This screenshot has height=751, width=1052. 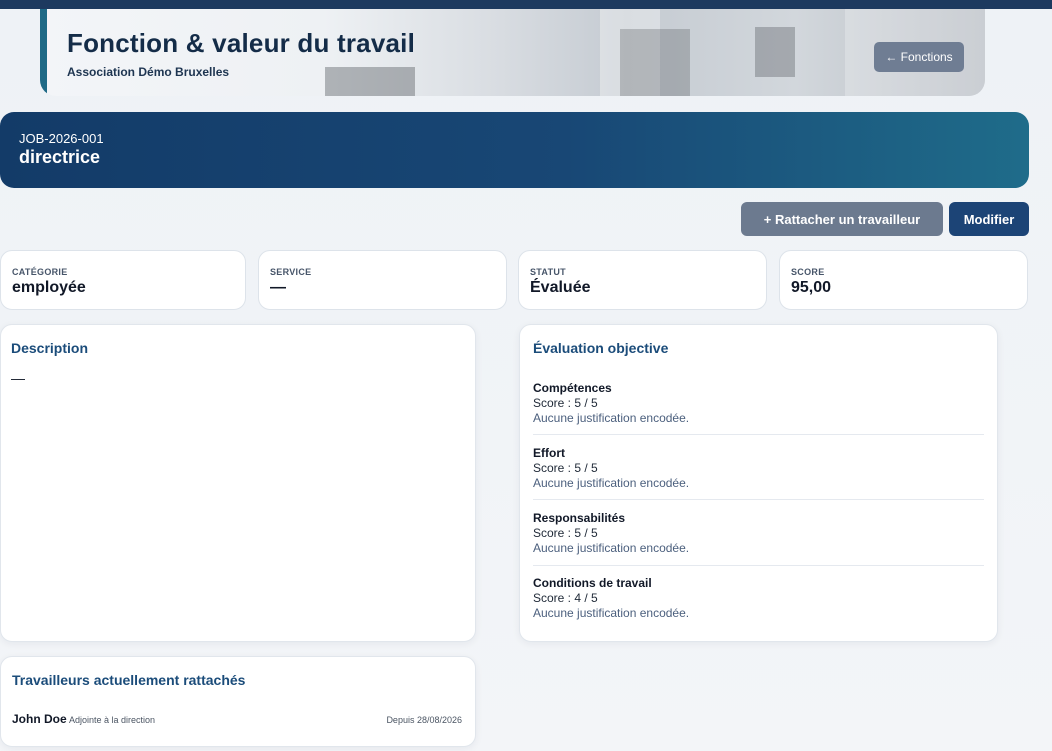 What do you see at coordinates (50, 348) in the screenshot?
I see `description-title: Description` at bounding box center [50, 348].